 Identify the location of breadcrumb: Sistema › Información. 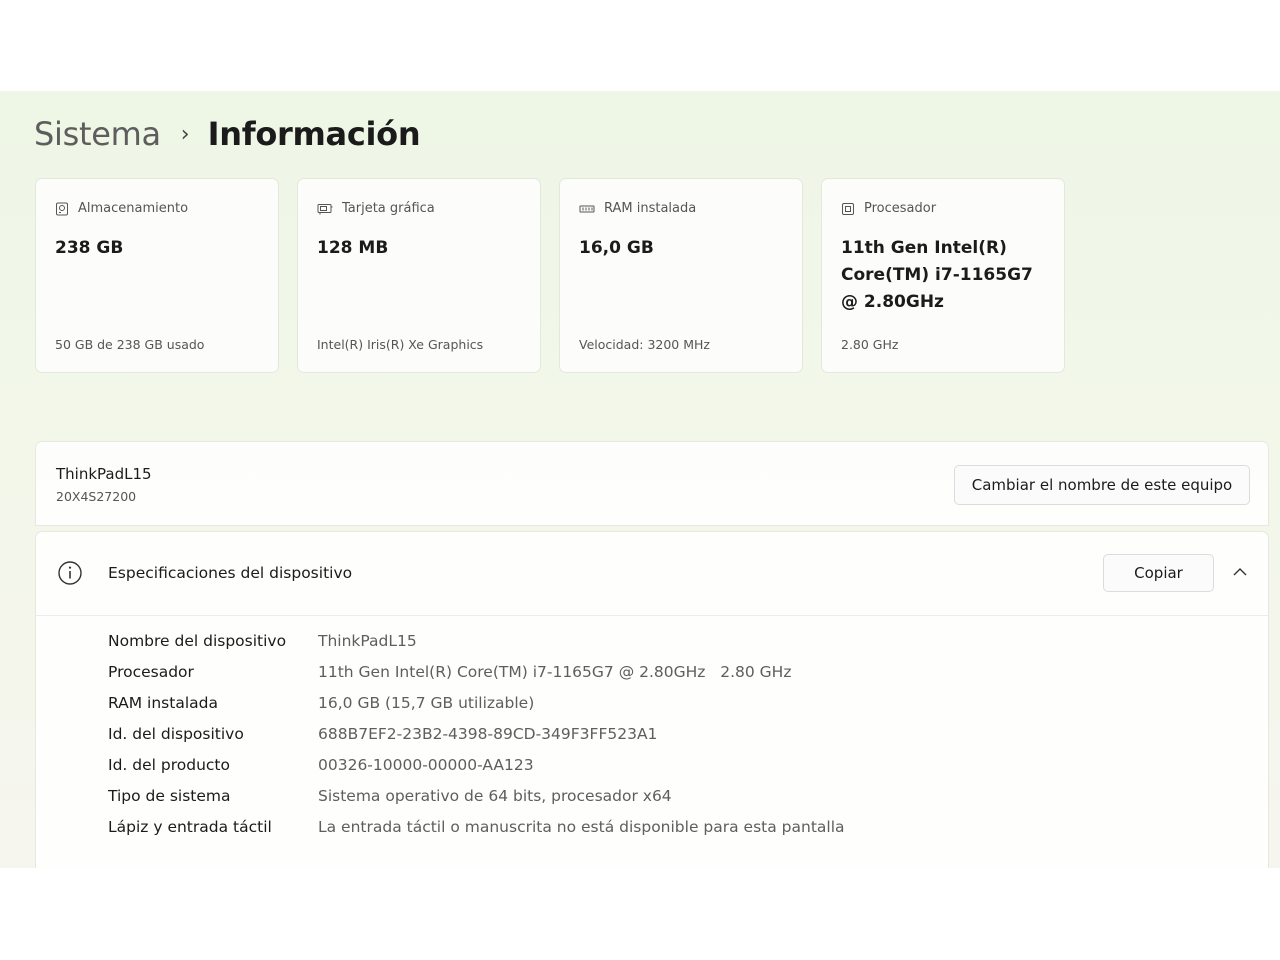
(227, 134).